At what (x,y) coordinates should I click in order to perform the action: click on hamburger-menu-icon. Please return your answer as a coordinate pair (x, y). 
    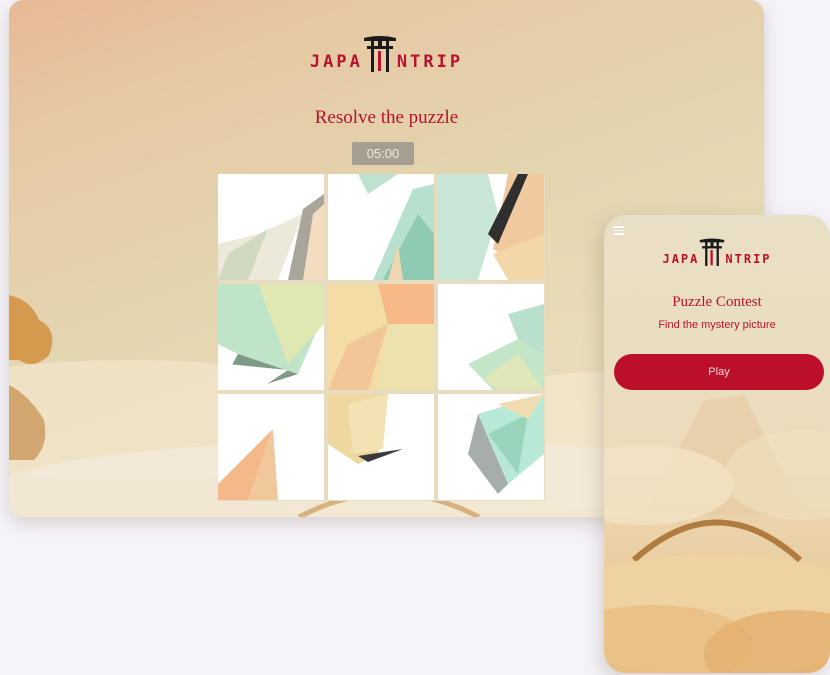
    Looking at the image, I should click on (619, 230).